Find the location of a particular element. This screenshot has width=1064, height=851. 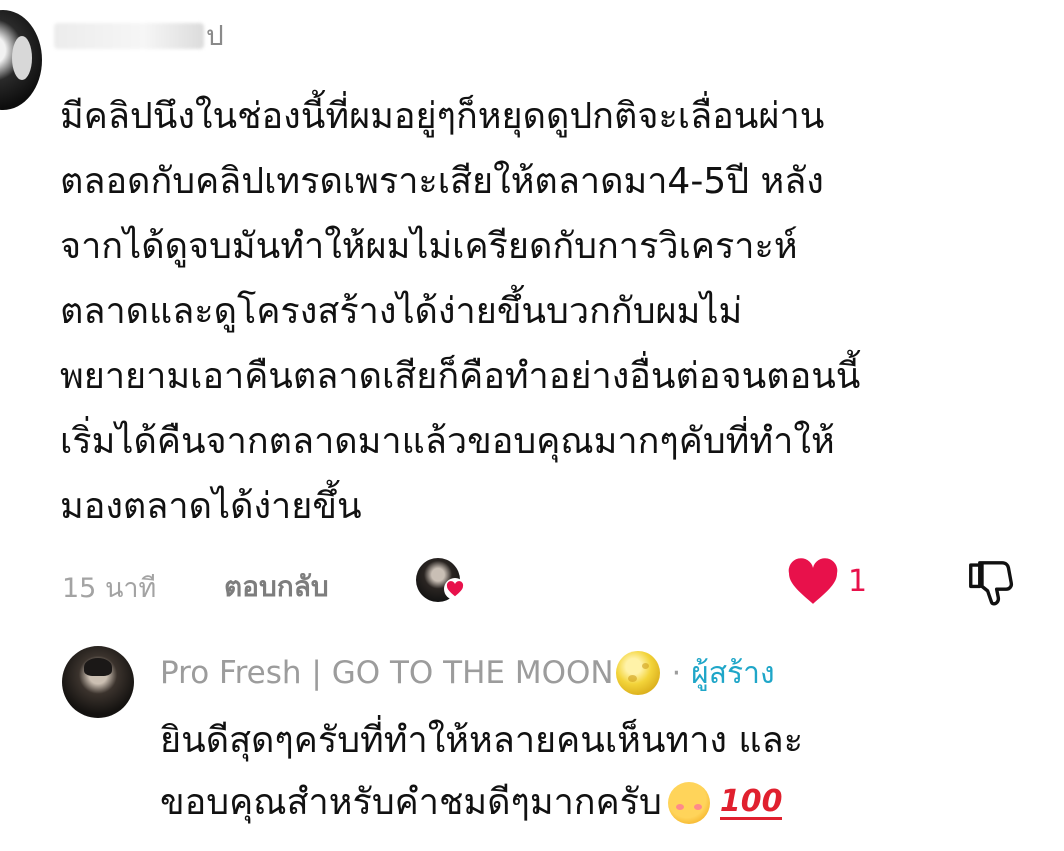

commenter-avatar is located at coordinates (21, 60).